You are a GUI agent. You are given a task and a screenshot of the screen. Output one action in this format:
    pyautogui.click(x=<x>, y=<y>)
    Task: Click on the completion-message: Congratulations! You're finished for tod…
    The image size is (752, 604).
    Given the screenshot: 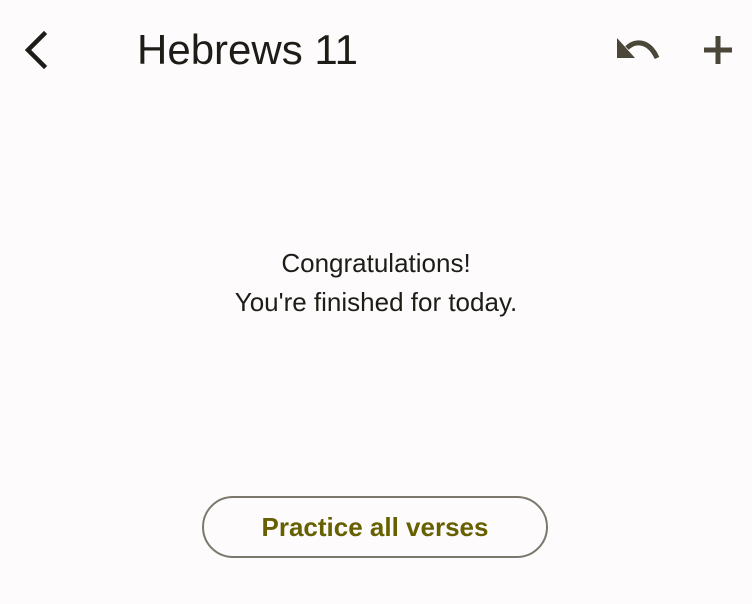 What is the action you would take?
    pyautogui.click(x=376, y=283)
    